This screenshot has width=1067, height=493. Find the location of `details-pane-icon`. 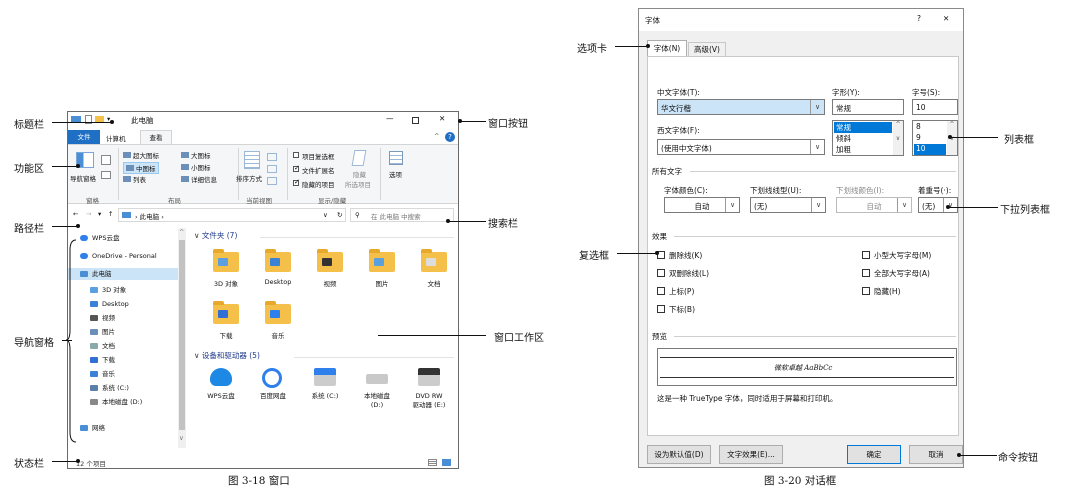

details-pane-icon is located at coordinates (106, 175).